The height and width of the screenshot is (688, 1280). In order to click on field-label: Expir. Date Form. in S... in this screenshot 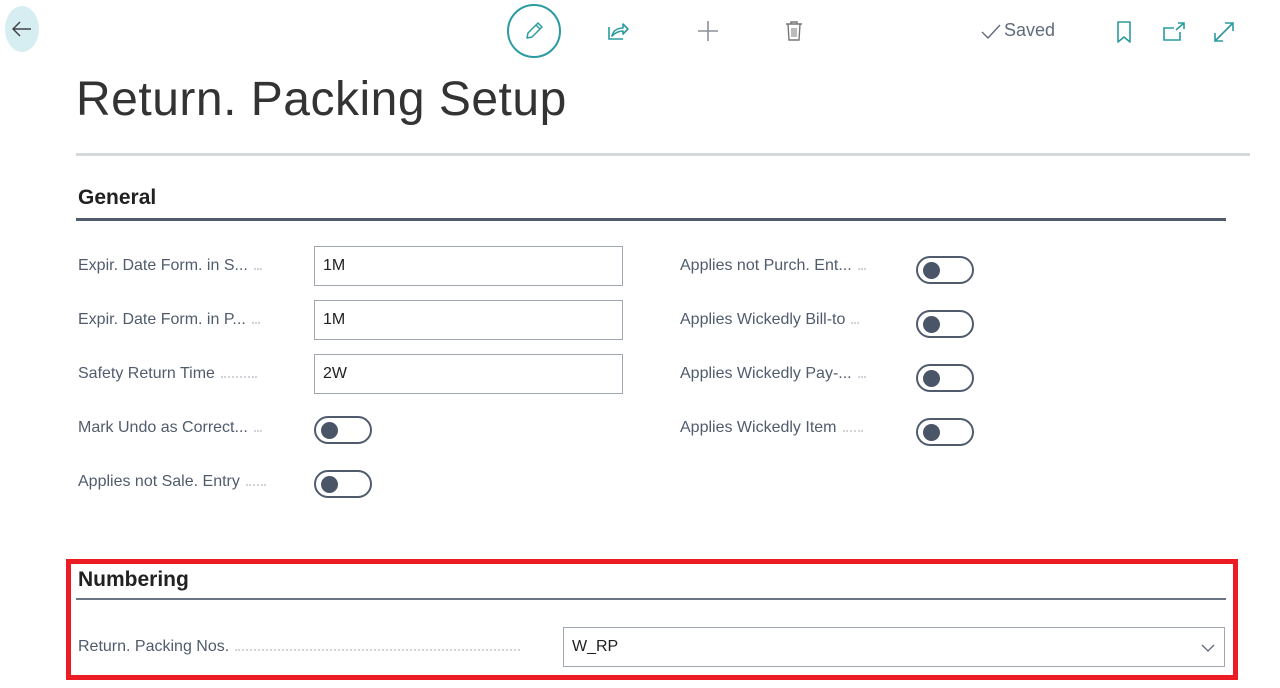, I will do `click(170, 266)`.